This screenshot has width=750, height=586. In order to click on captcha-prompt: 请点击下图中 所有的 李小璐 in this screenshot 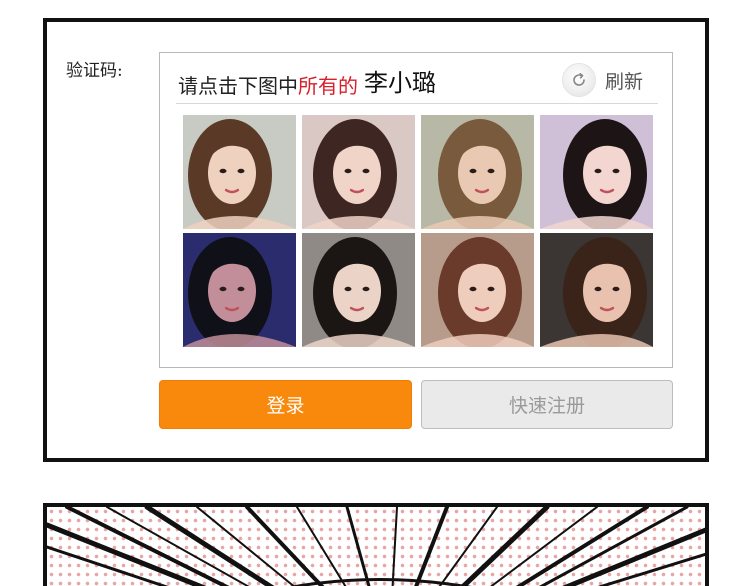, I will do `click(307, 80)`.